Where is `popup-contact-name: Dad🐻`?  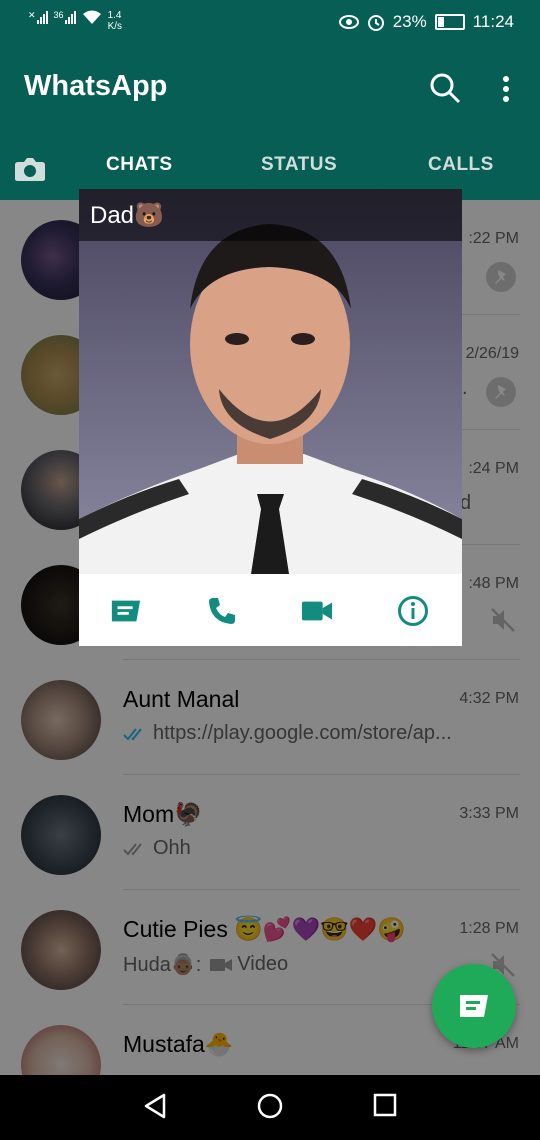
popup-contact-name: Dad🐻 is located at coordinates (127, 215).